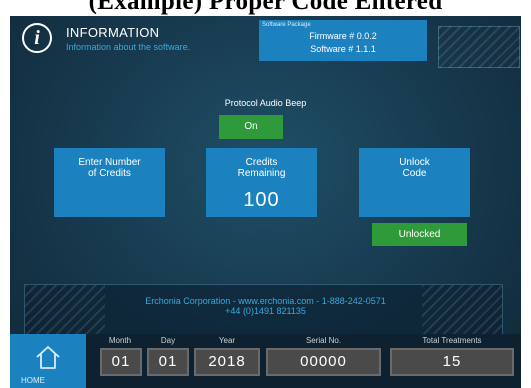 Image resolution: width=531 pixels, height=388 pixels. Describe the element at coordinates (109, 182) in the screenshot. I see `enter-credits-button: Enter Number of Credits` at that location.